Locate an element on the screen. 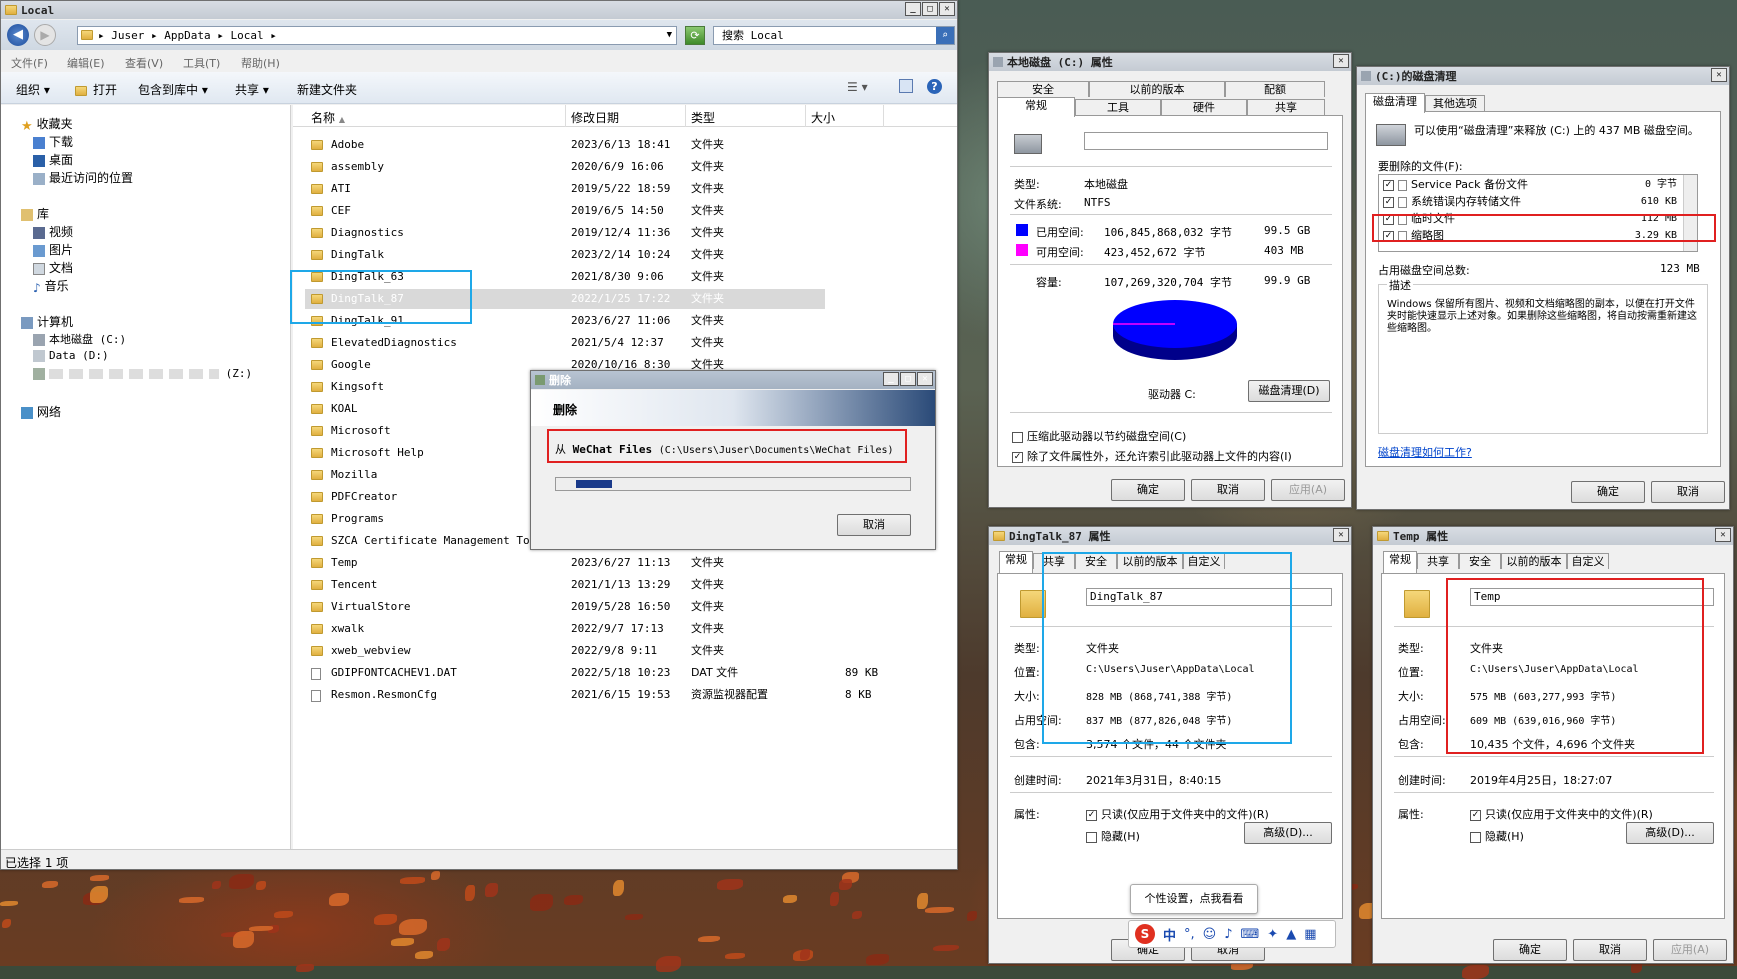  nav-drive-d: Data (D:) is located at coordinates (71, 355).